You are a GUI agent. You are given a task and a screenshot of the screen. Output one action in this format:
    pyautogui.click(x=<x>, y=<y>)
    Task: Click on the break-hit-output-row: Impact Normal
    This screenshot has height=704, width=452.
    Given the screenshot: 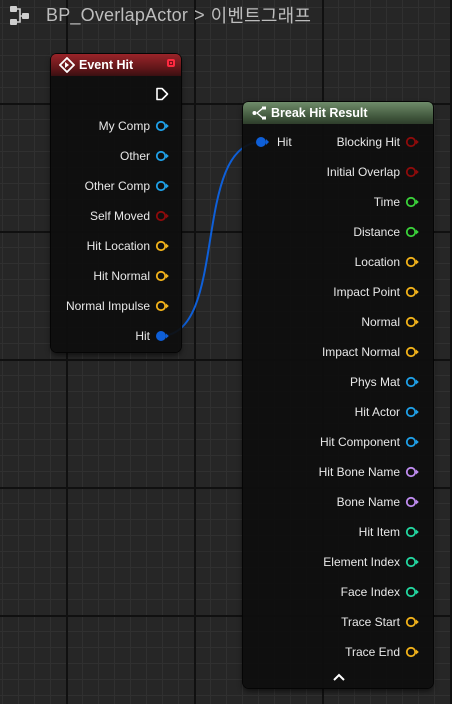 What is the action you would take?
    pyautogui.click(x=370, y=352)
    